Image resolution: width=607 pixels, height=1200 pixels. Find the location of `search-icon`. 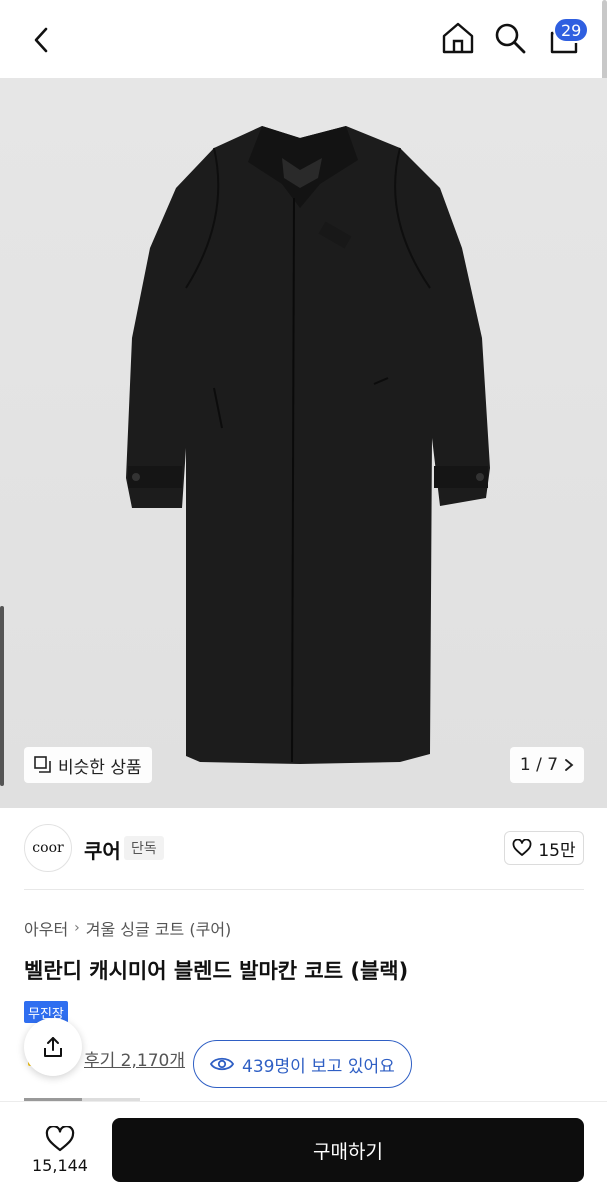

search-icon is located at coordinates (510, 38).